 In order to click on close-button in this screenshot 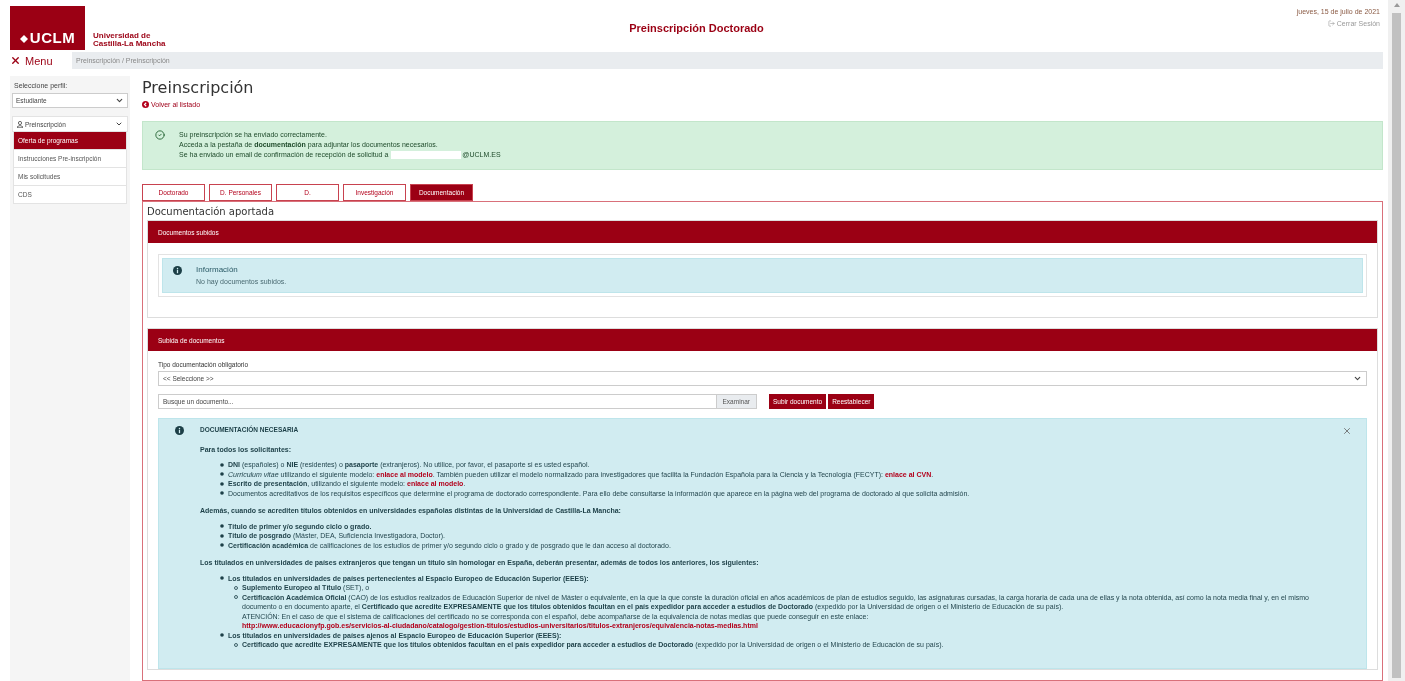, I will do `click(1347, 431)`.